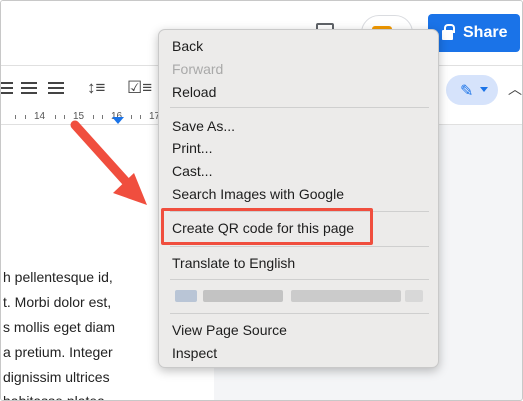 The height and width of the screenshot is (401, 523). I want to click on annotation-arrow, so click(108, 162).